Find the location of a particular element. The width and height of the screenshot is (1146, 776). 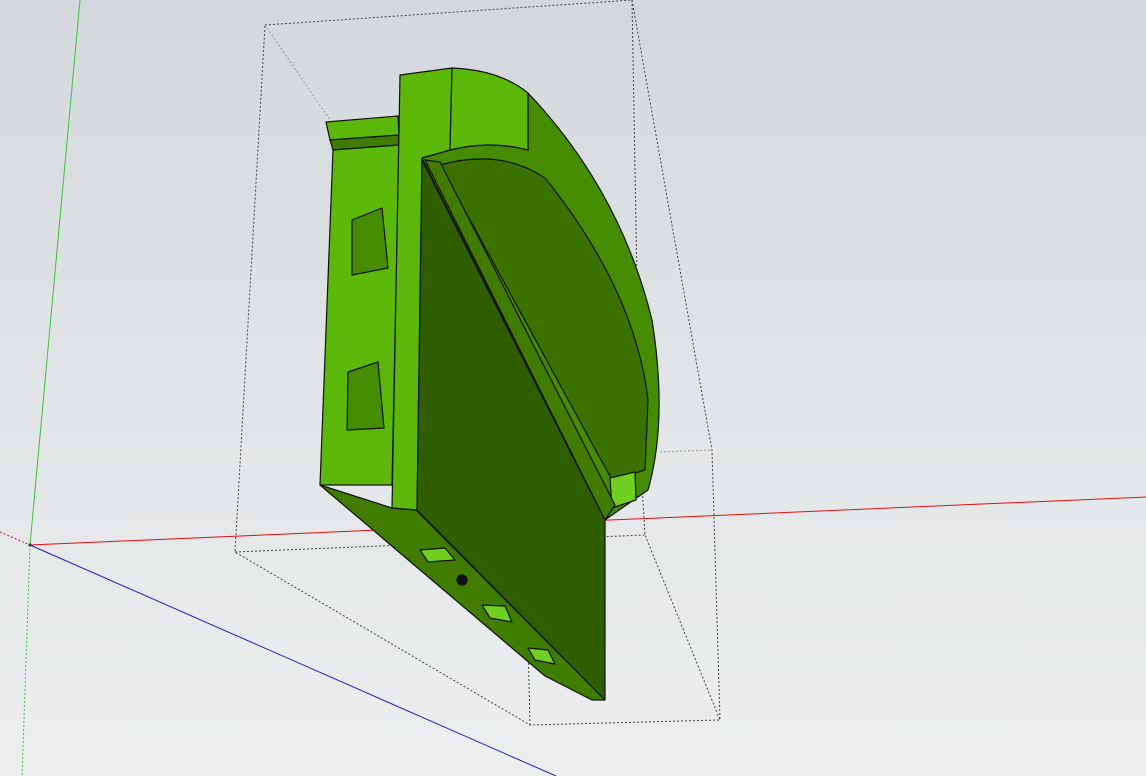

green-axis-negative is located at coordinates (26, 660).